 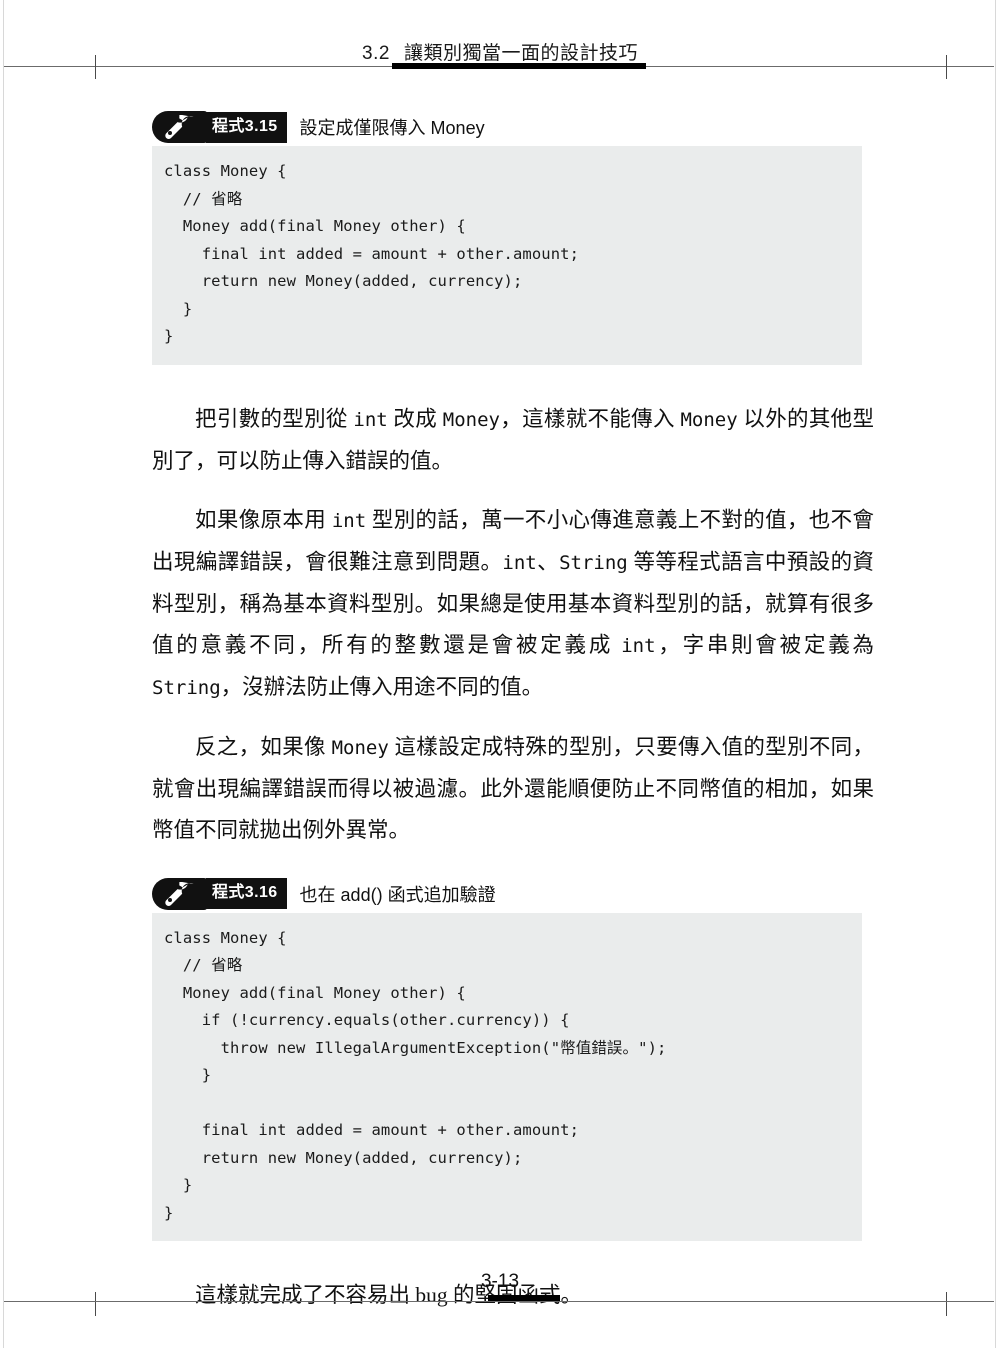 What do you see at coordinates (946, 1304) in the screenshot?
I see `crop-mark-bottom-right` at bounding box center [946, 1304].